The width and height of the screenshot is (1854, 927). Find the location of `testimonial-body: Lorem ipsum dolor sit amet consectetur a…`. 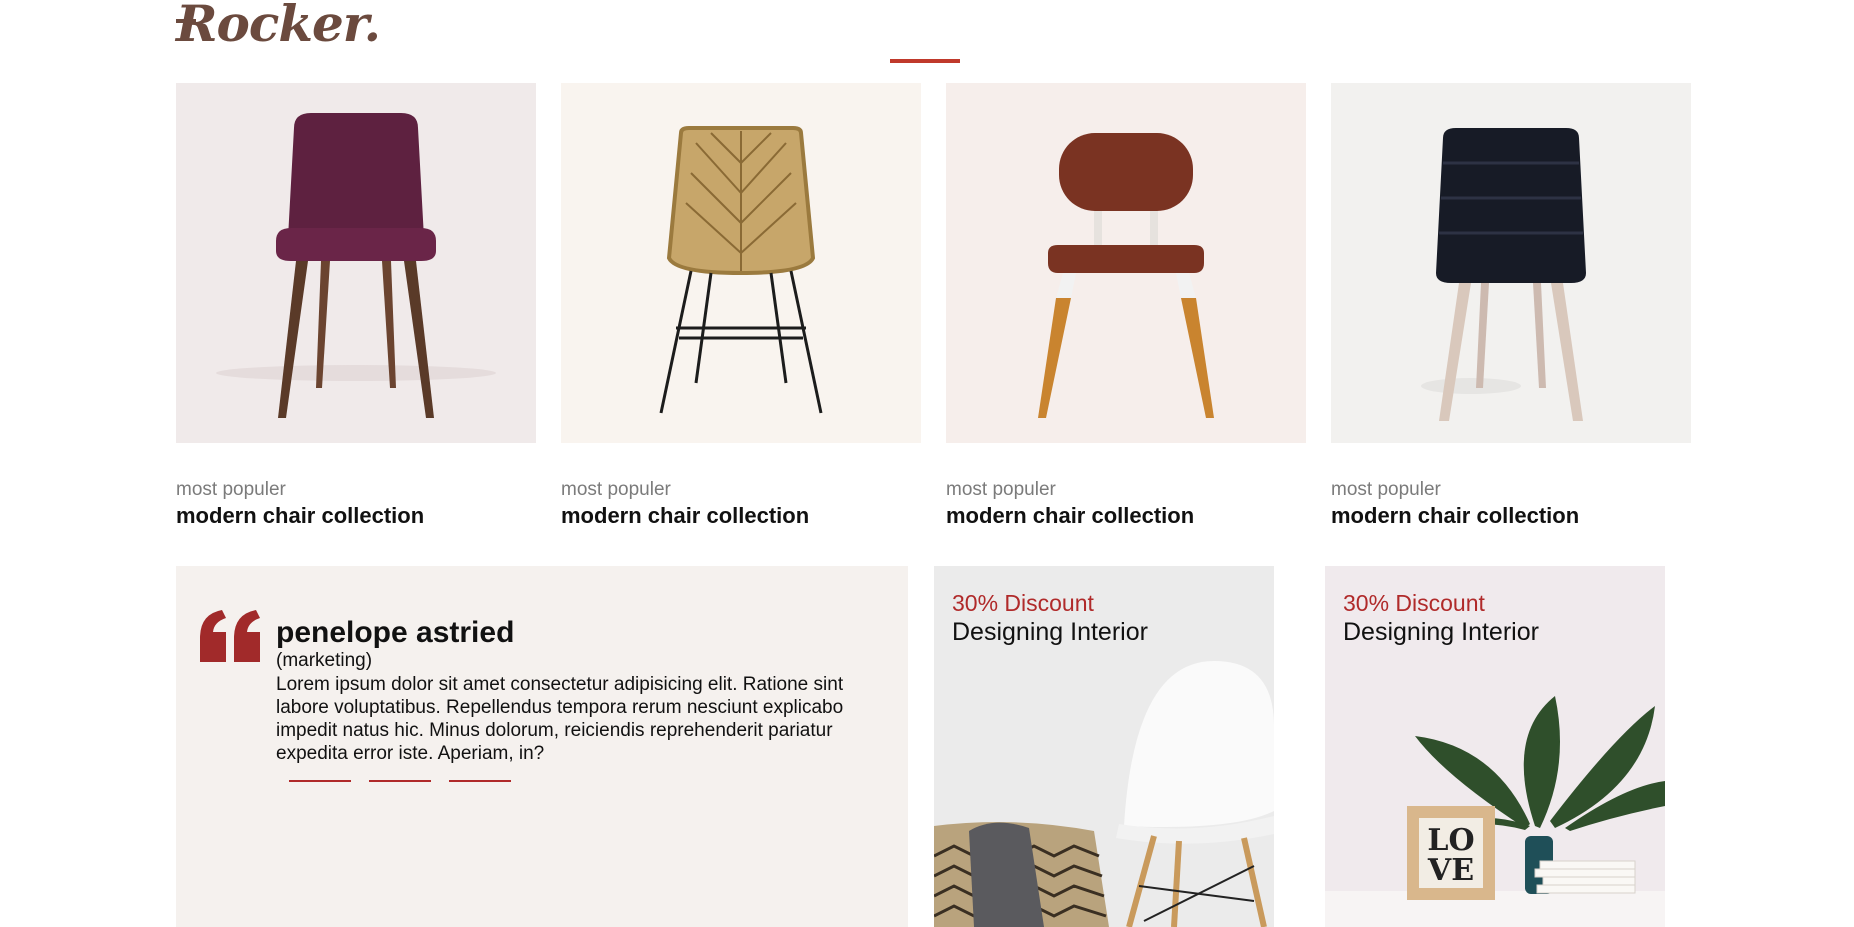

testimonial-body: Lorem ipsum dolor sit amet consectetur a… is located at coordinates (560, 719).